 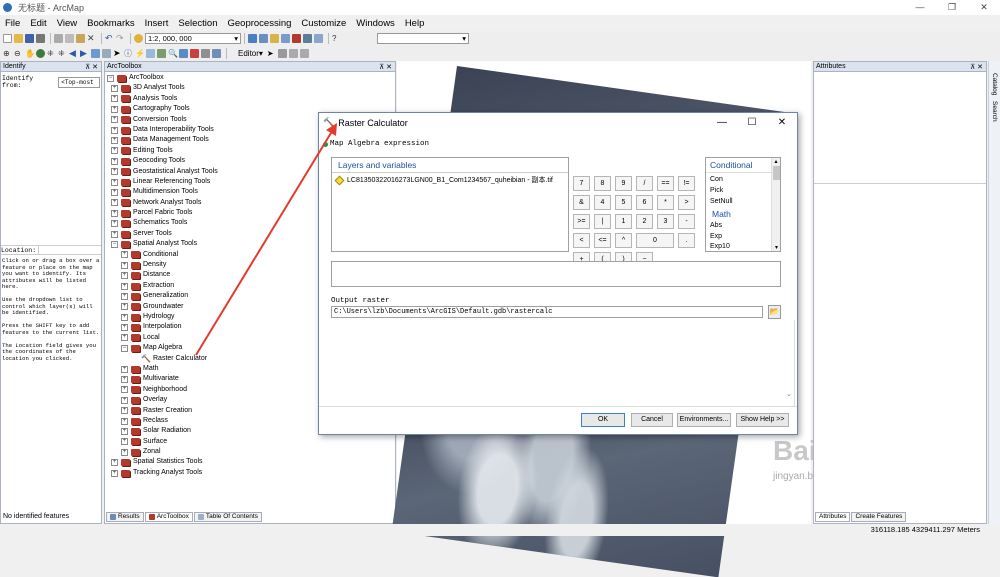 I want to click on status-bar: 316118.185 4329411.297 Meters, so click(x=500, y=530).